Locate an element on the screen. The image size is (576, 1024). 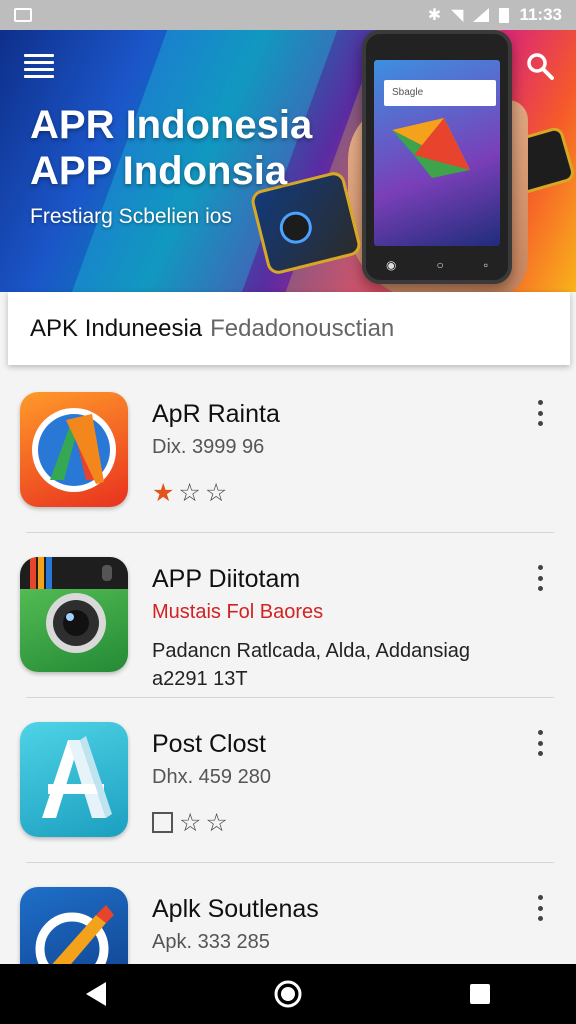
navigation-bar is located at coordinates (288, 994).